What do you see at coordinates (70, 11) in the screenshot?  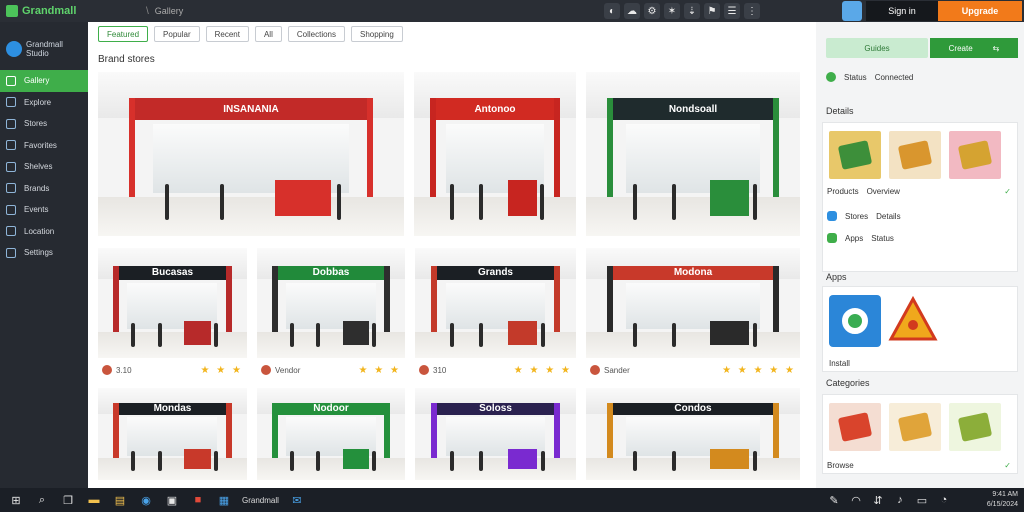 I see `brand: Grandmall` at bounding box center [70, 11].